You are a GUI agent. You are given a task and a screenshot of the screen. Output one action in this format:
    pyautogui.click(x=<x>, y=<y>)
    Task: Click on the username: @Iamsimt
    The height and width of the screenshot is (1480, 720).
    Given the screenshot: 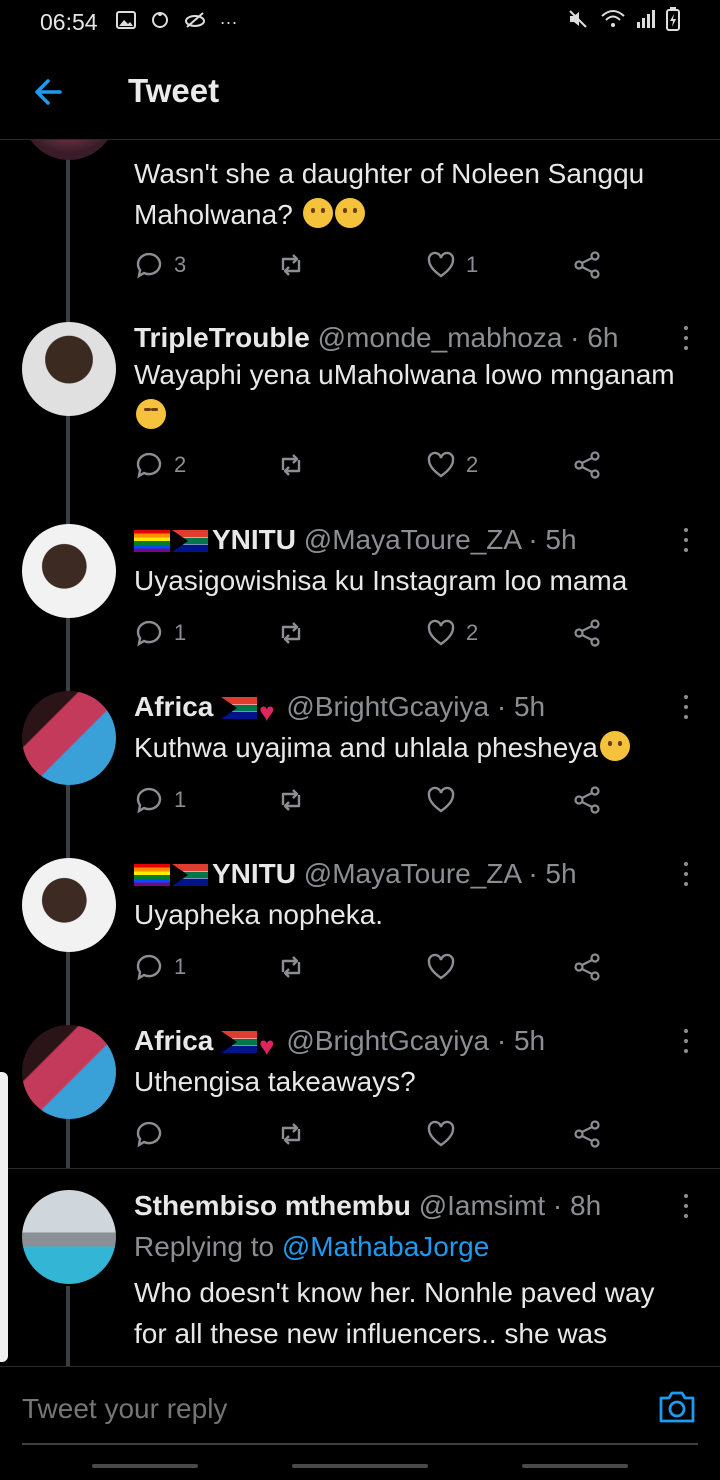 What is the action you would take?
    pyautogui.click(x=482, y=1205)
    